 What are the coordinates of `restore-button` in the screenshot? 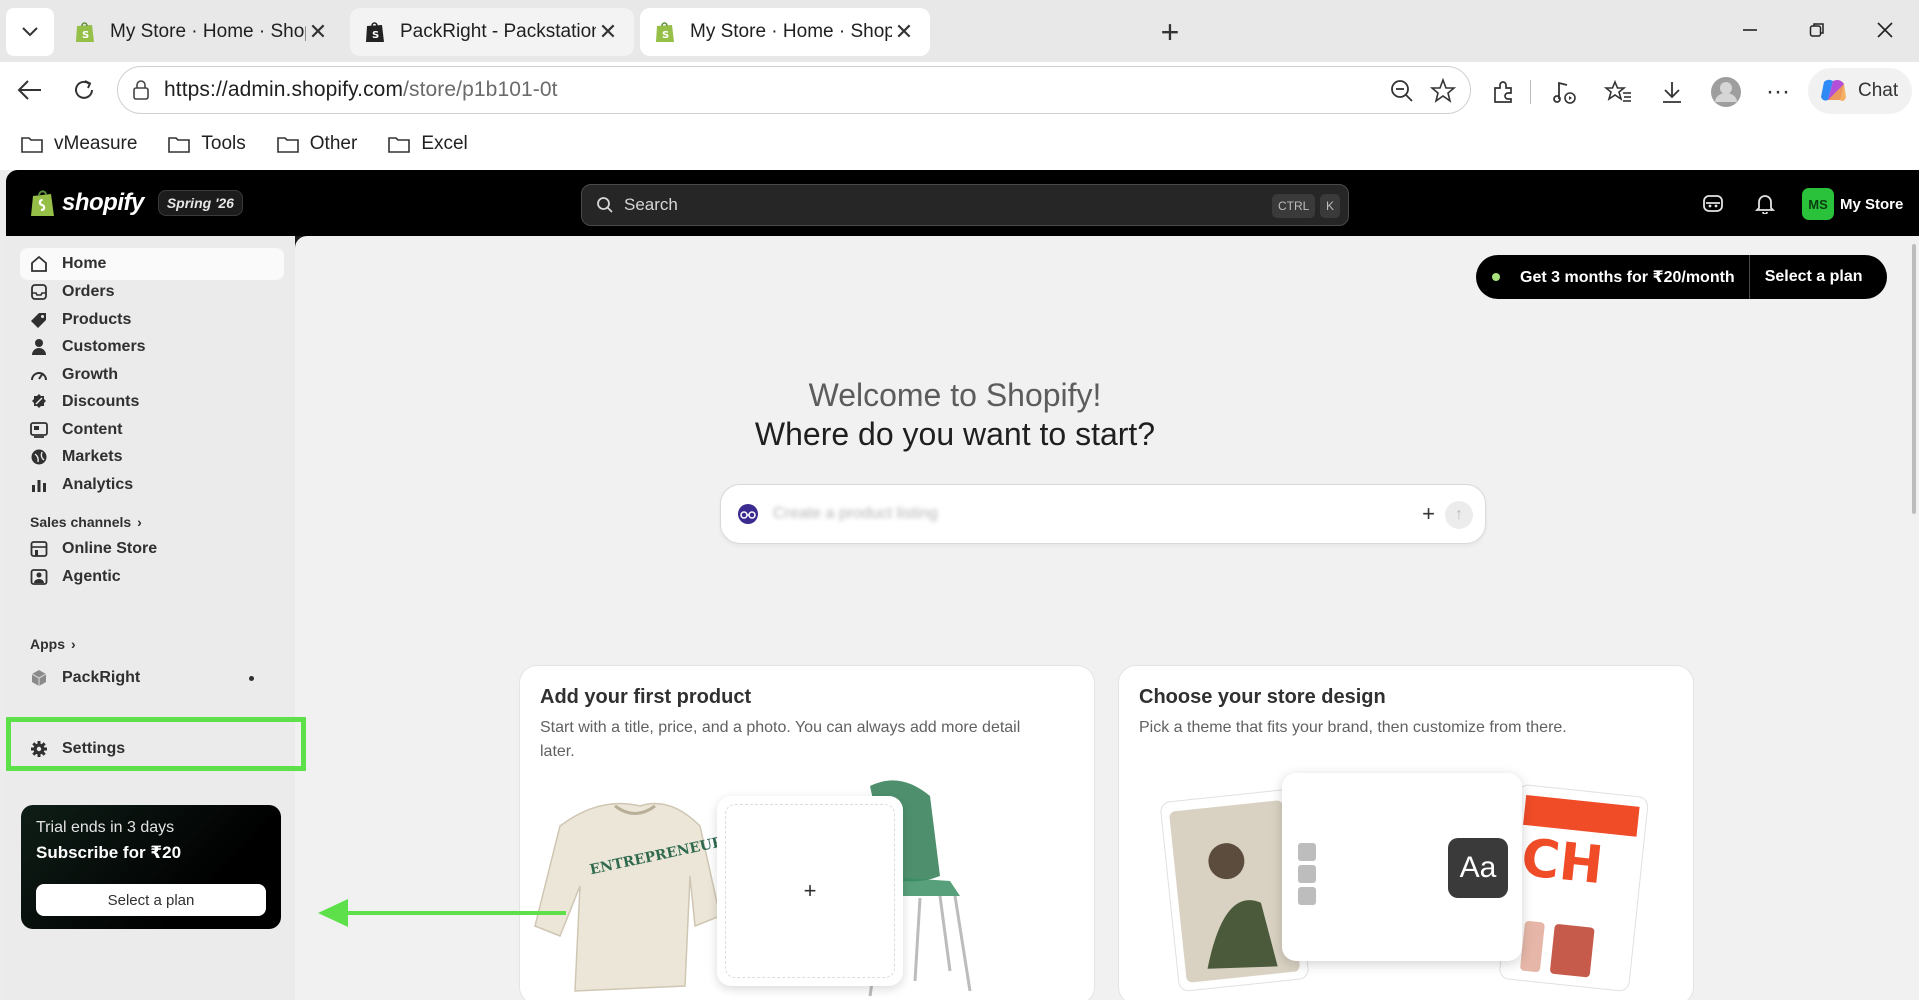 It's located at (1817, 30).